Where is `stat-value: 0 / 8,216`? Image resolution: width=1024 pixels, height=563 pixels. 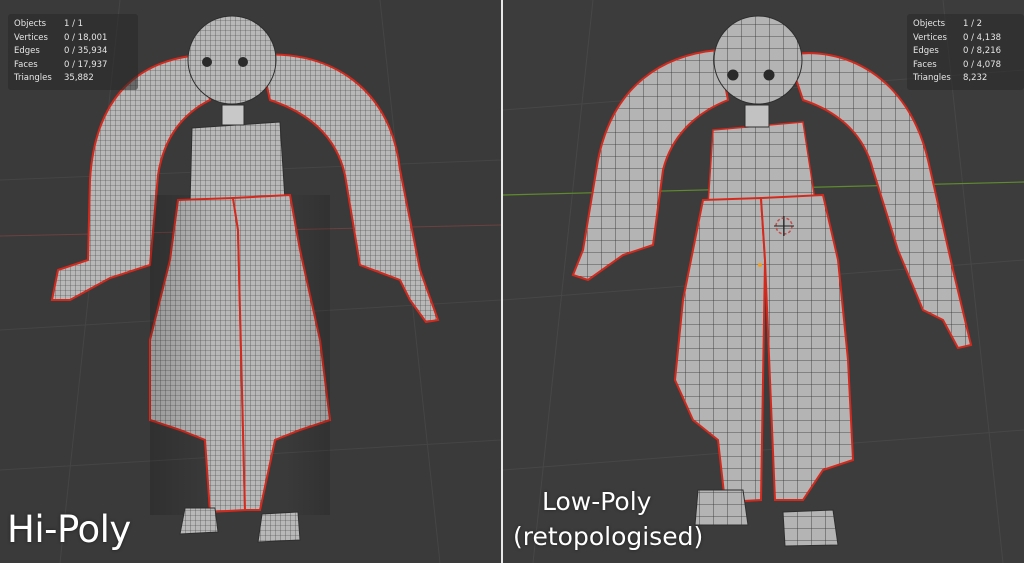 stat-value: 0 / 8,216 is located at coordinates (982, 51).